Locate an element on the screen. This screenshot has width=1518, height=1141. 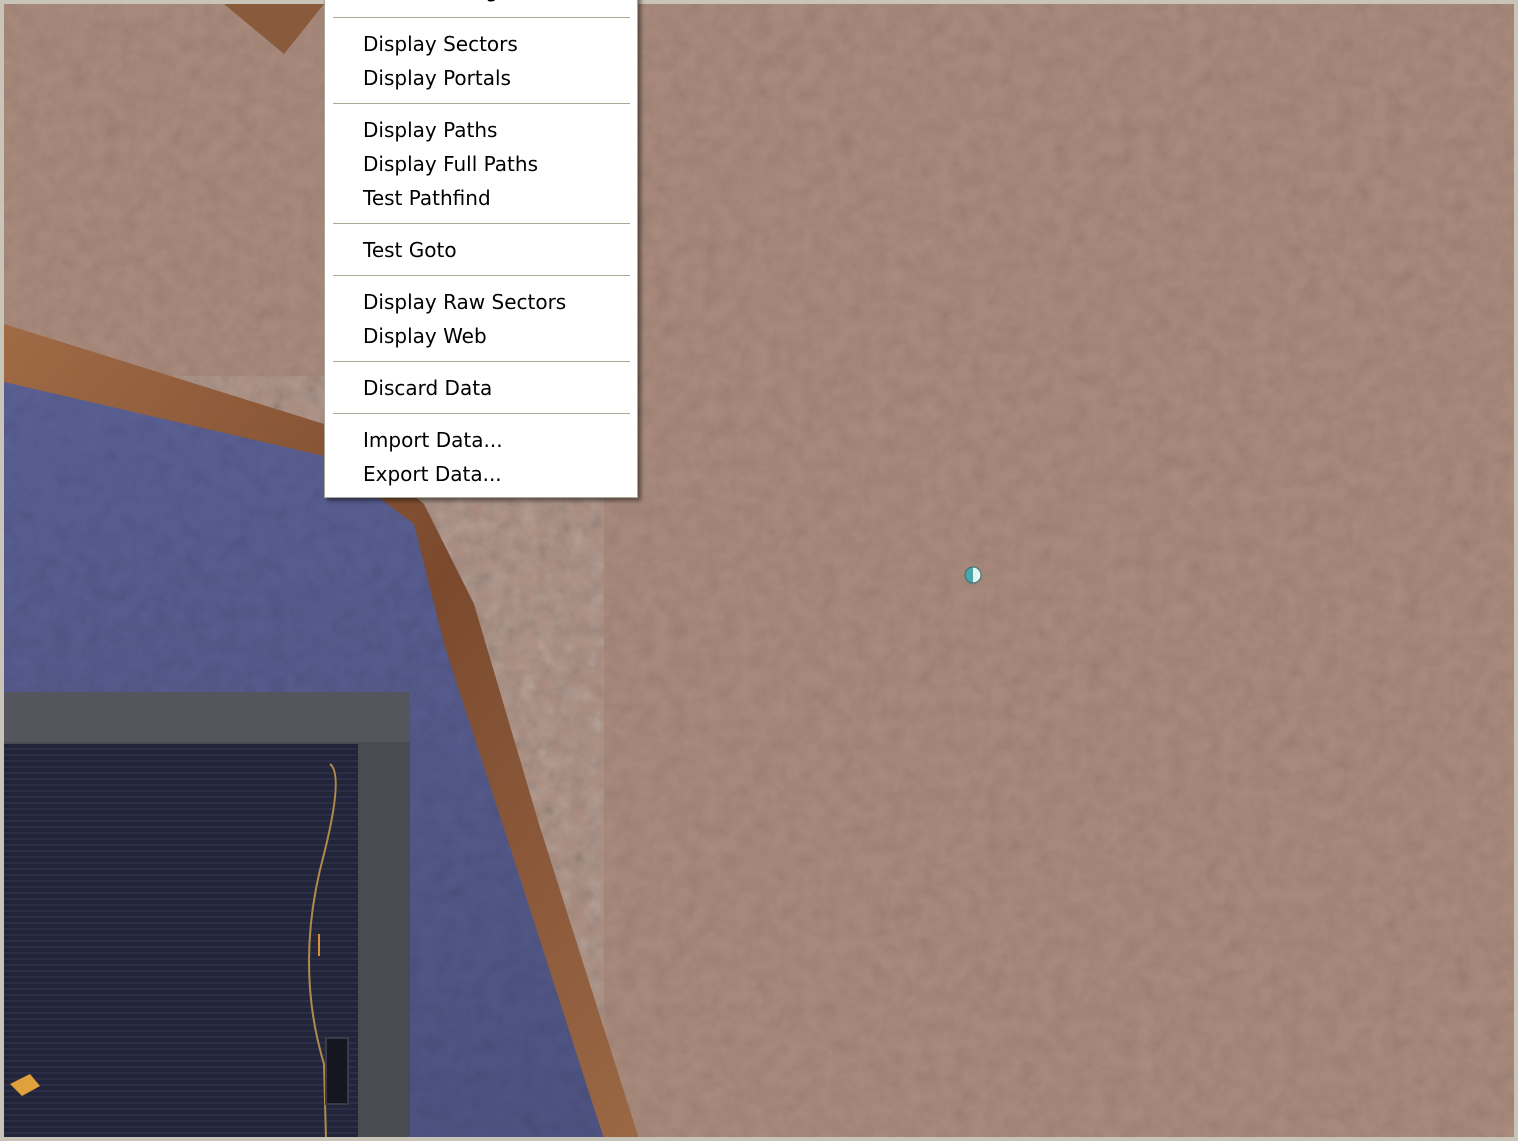
menu-item-label: Test Goto is located at coordinates (410, 250).